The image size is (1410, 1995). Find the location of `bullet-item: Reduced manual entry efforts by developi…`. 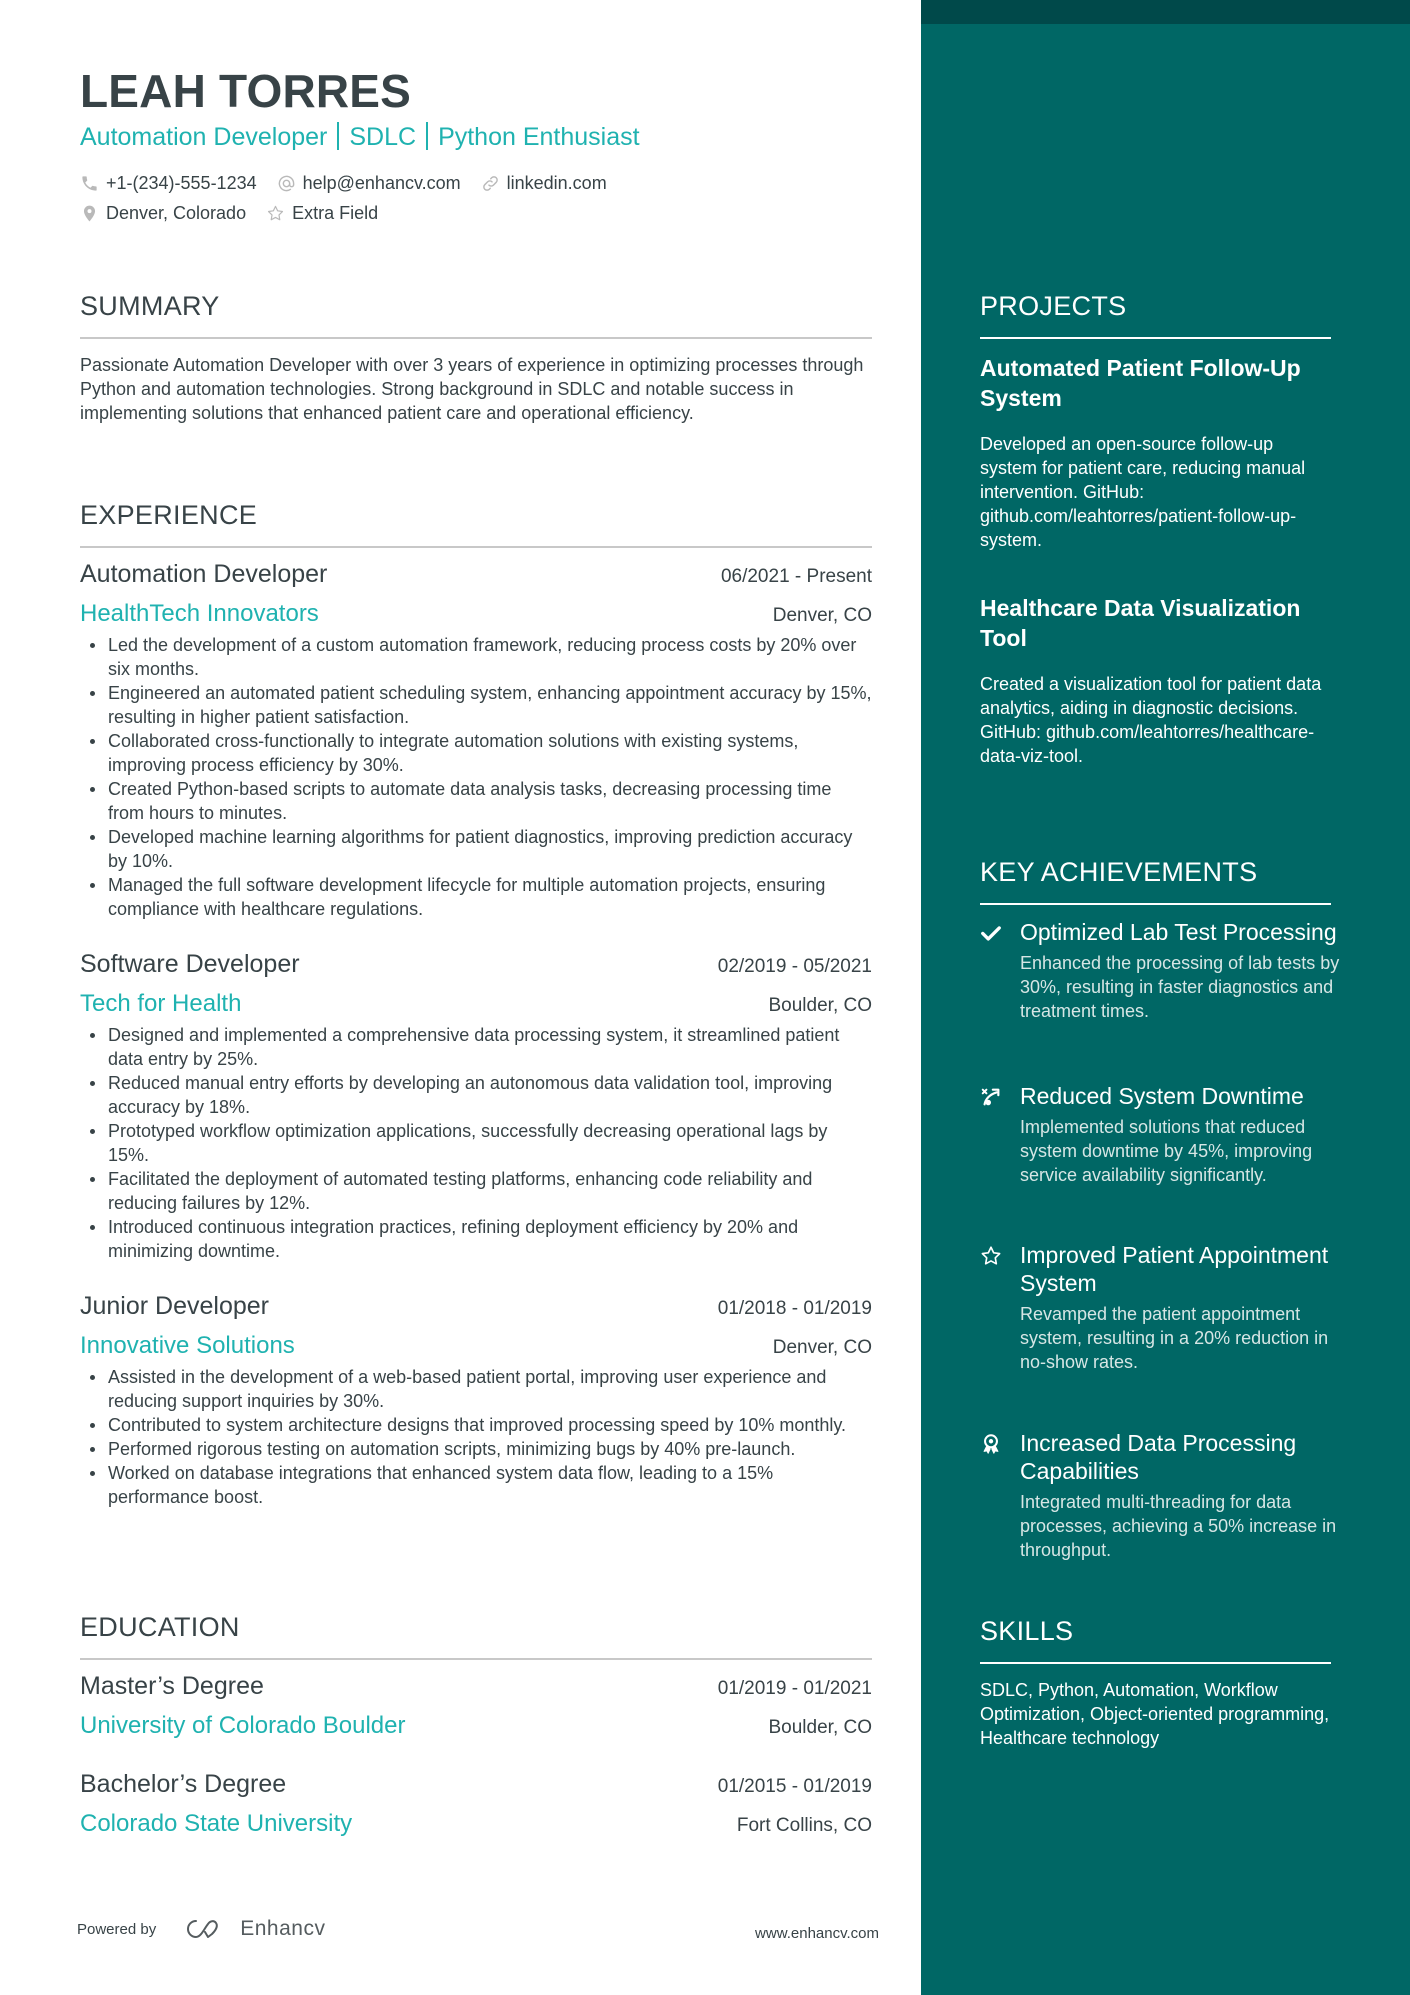

bullet-item: Reduced manual entry efforts by developi… is located at coordinates (476, 1095).